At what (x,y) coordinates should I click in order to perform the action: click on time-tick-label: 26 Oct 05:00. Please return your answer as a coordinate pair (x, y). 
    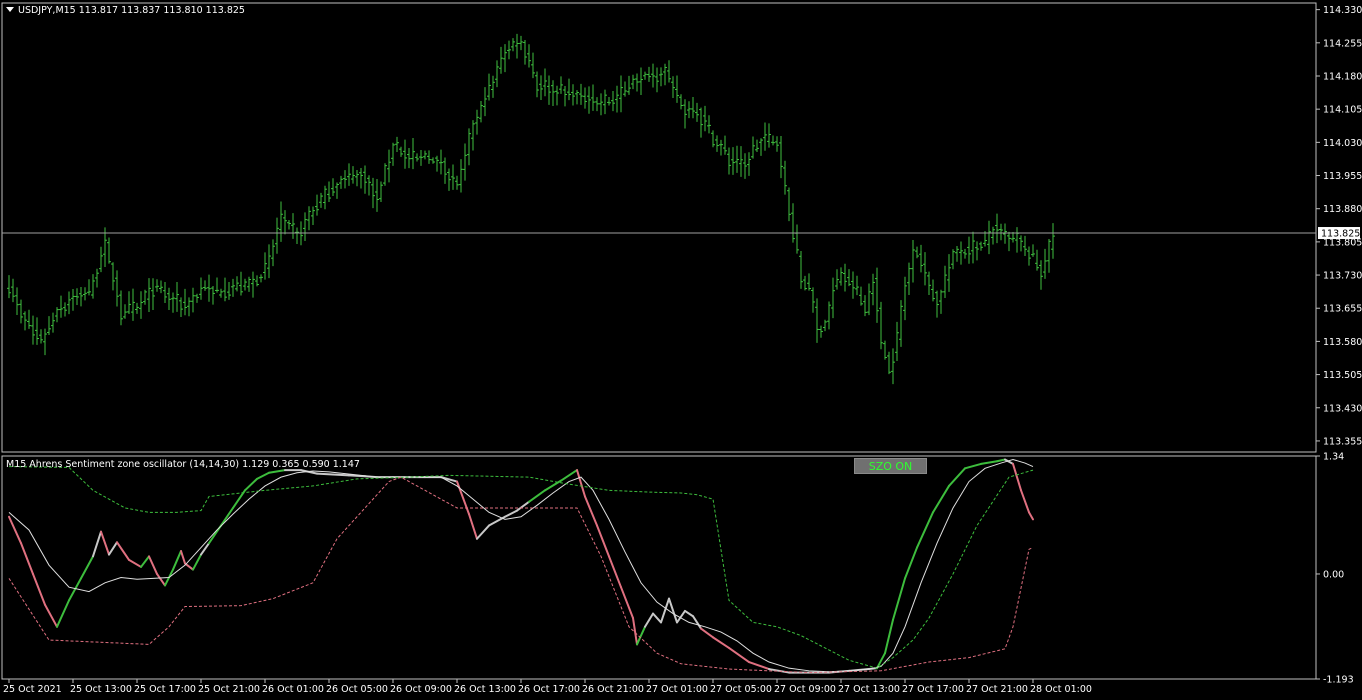
    Looking at the image, I should click on (357, 689).